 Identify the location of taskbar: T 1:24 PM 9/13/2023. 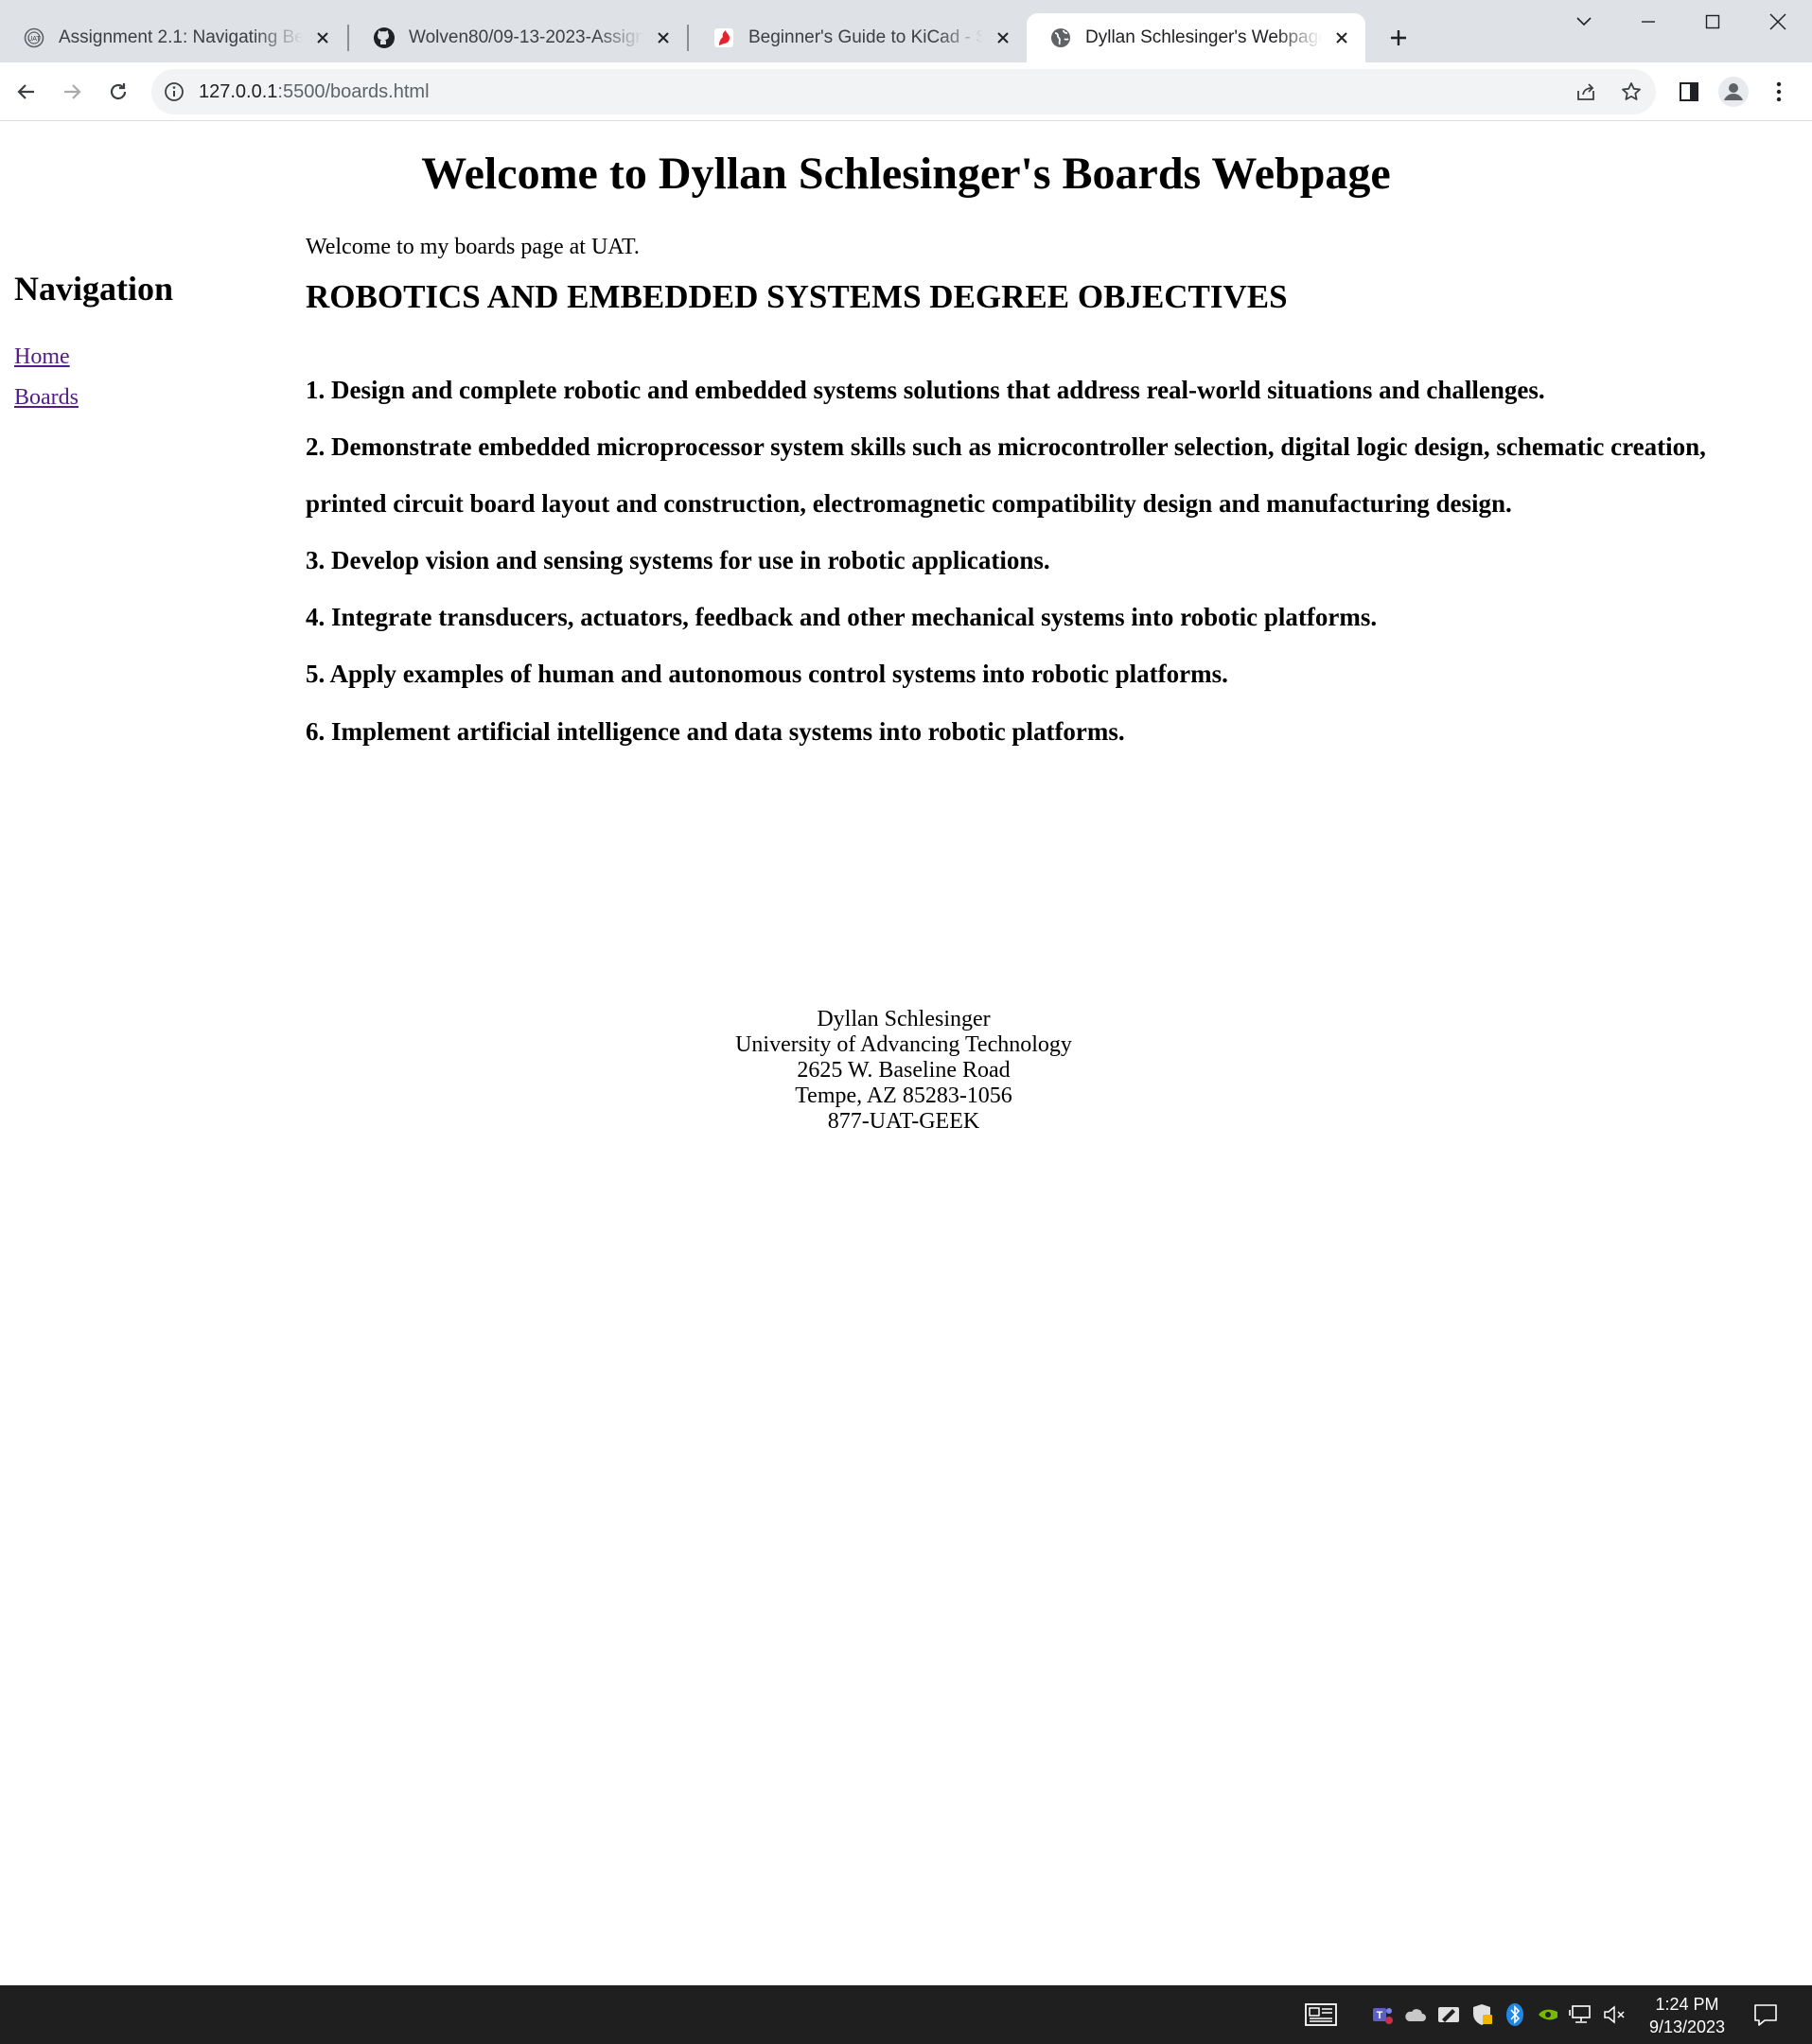
(906, 2014).